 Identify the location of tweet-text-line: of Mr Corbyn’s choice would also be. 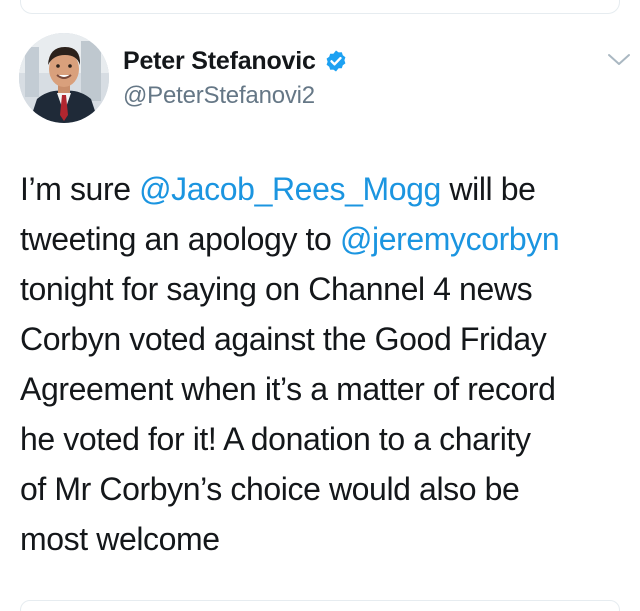
(326, 489).